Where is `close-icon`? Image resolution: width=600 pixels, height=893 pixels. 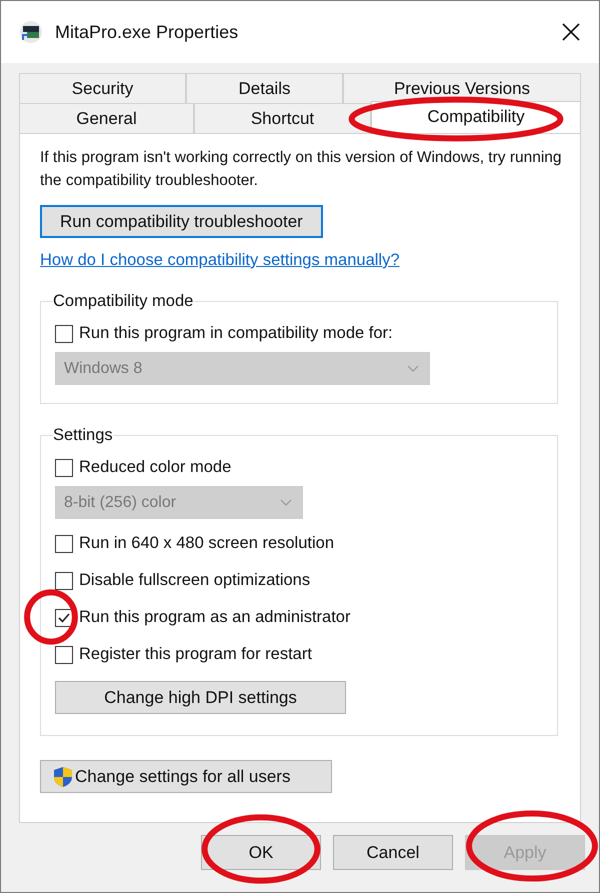
close-icon is located at coordinates (571, 32).